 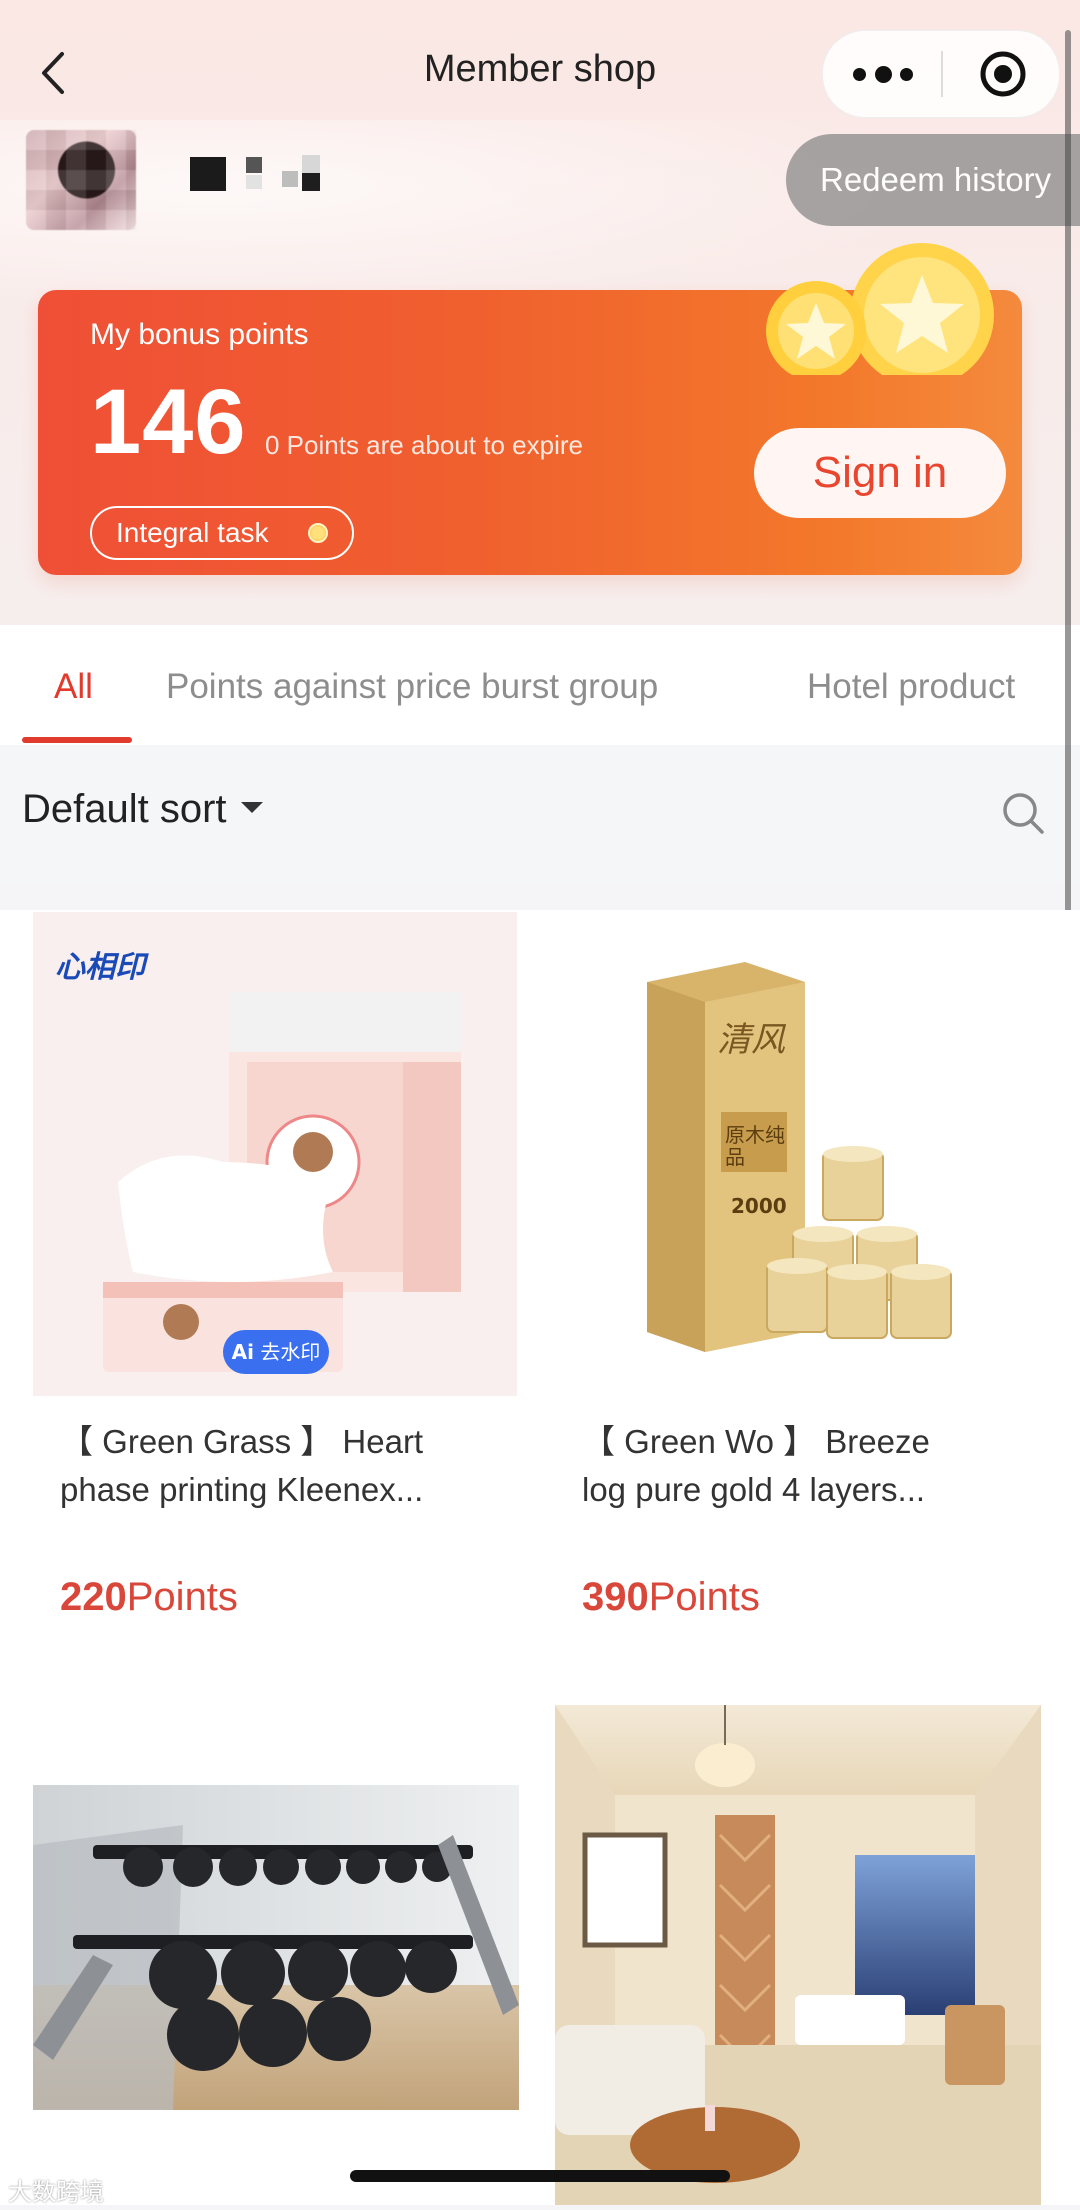 I want to click on watermark-text: 大数跨境, so click(x=56, y=2192).